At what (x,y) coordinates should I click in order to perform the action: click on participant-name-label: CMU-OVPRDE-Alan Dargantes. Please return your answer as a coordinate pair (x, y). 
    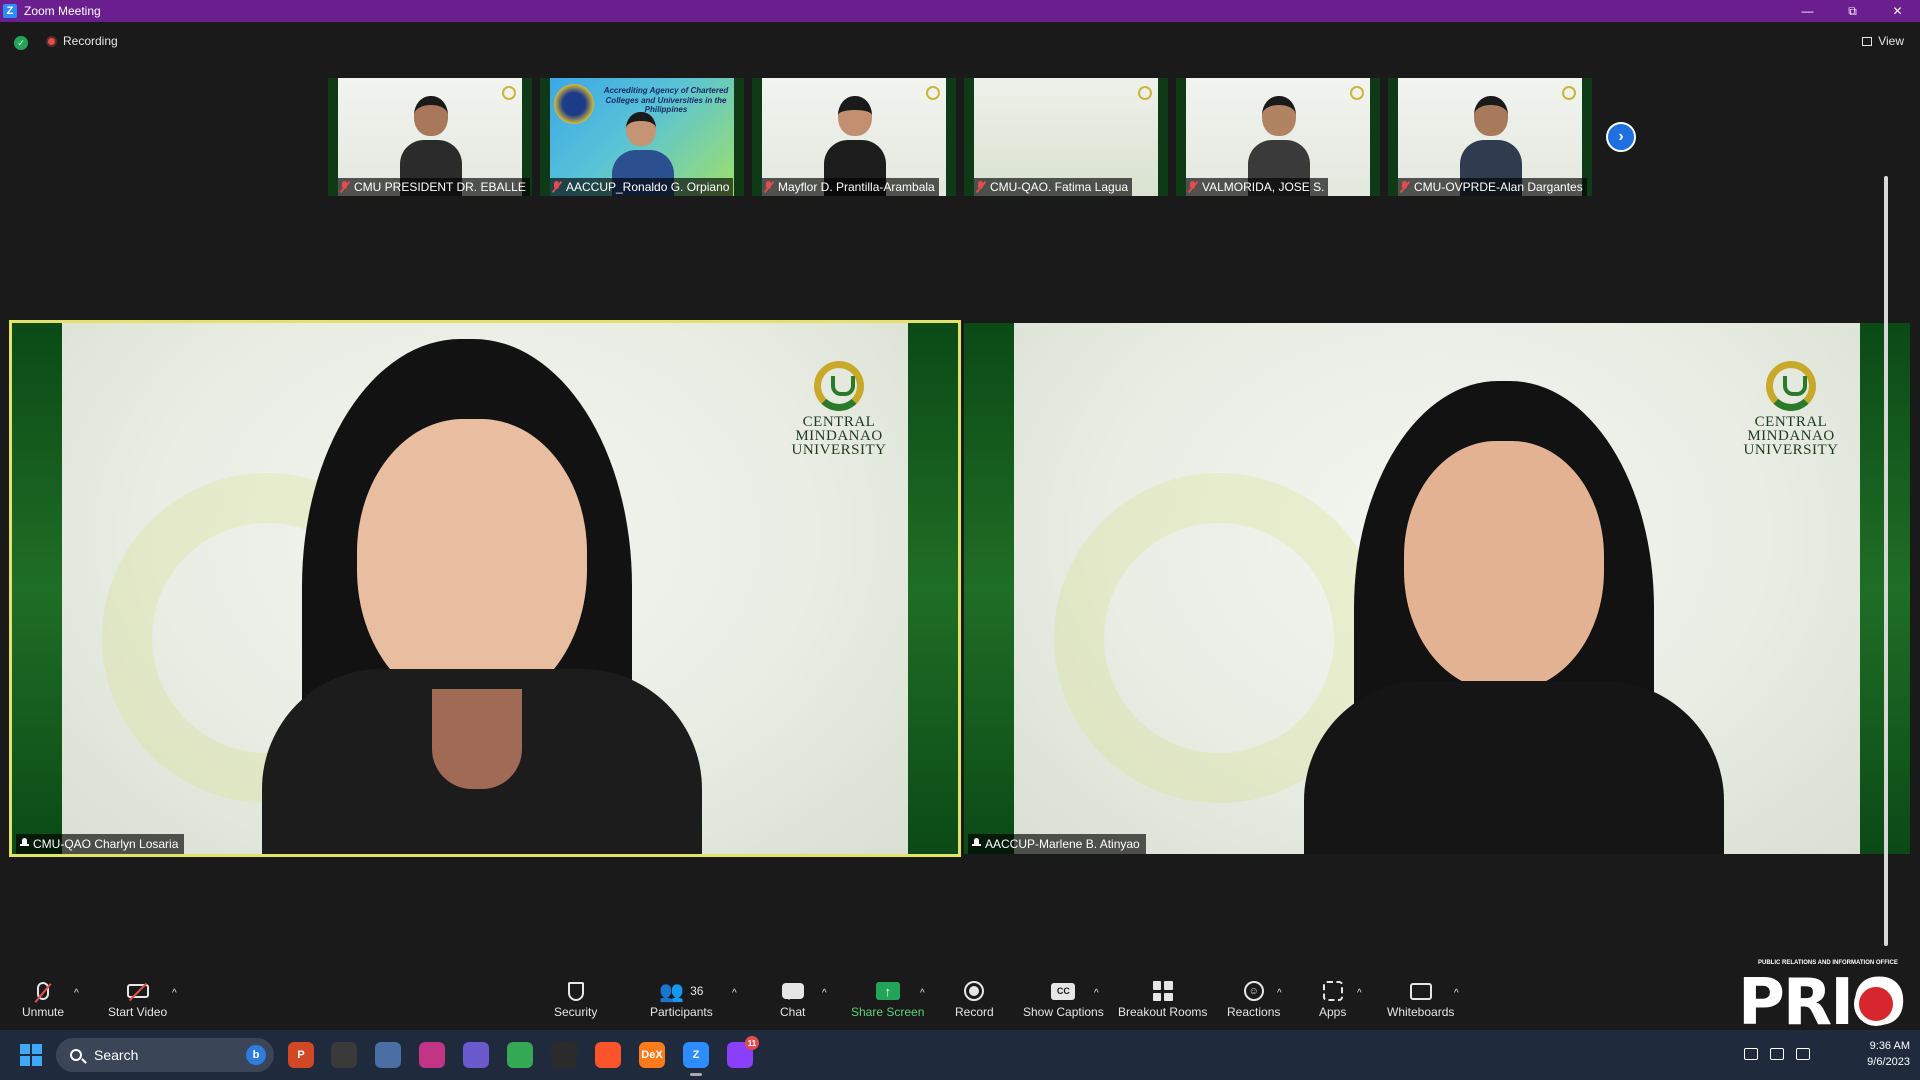
    Looking at the image, I should click on (1492, 187).